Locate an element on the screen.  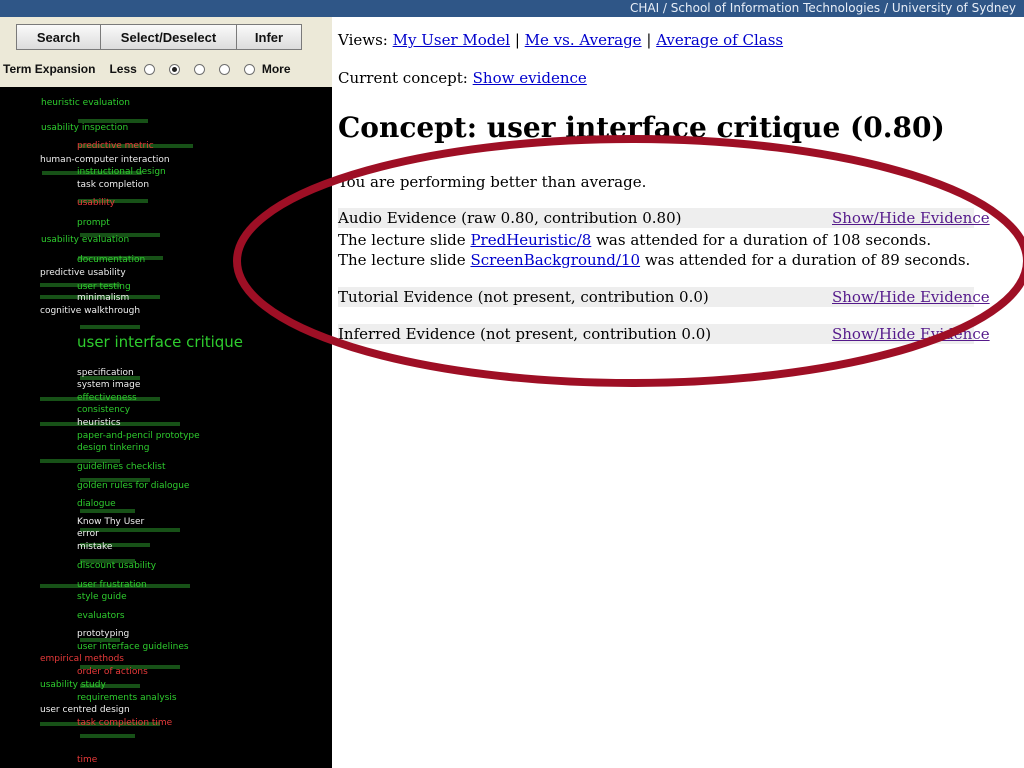
my-user-model-link: My User Model is located at coordinates (451, 40).